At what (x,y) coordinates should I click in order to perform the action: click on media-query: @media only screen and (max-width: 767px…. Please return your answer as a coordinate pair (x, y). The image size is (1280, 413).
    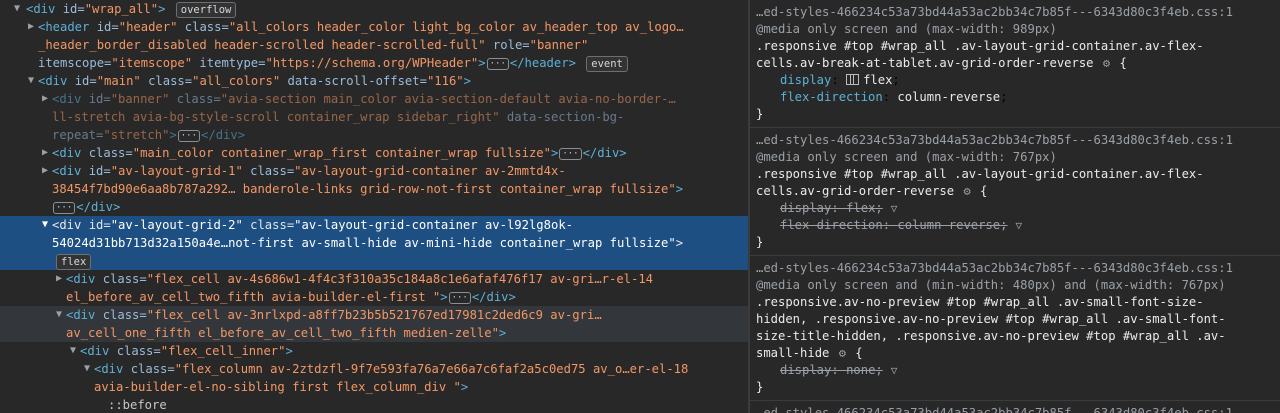
    Looking at the image, I should click on (906, 157).